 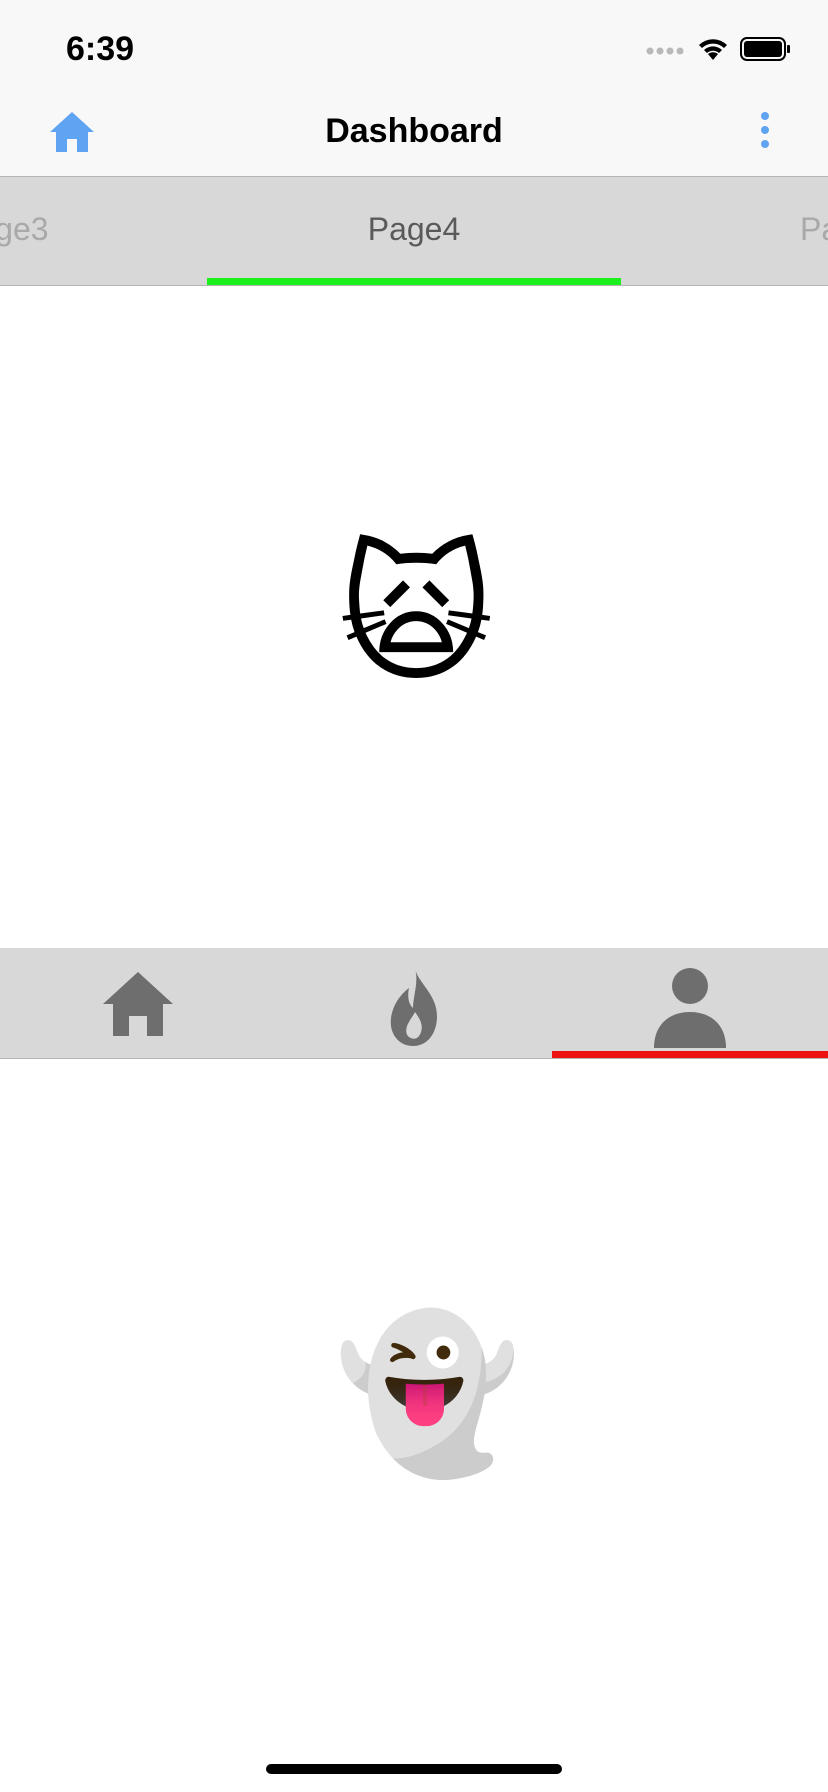 What do you see at coordinates (414, 281) in the screenshot?
I see `active-tab-indicator` at bounding box center [414, 281].